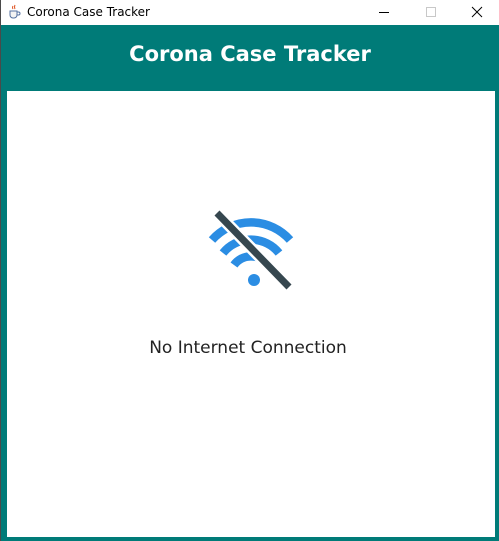 This screenshot has width=499, height=541. I want to click on close-button, so click(476, 12).